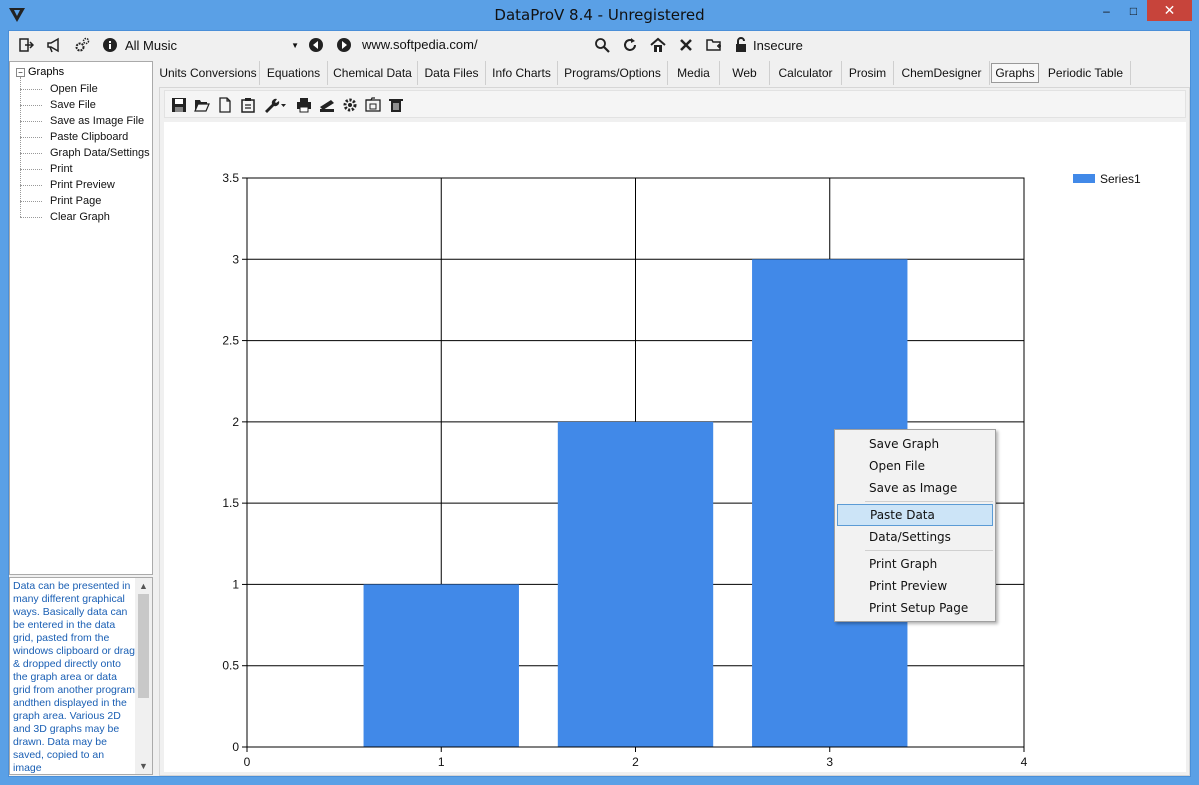  I want to click on x-tick-label: 3, so click(829, 762).